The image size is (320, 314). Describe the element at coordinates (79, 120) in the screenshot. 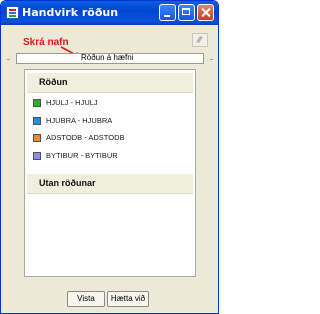

I see `list-item-label: HJUBRA - HJUBRA` at that location.